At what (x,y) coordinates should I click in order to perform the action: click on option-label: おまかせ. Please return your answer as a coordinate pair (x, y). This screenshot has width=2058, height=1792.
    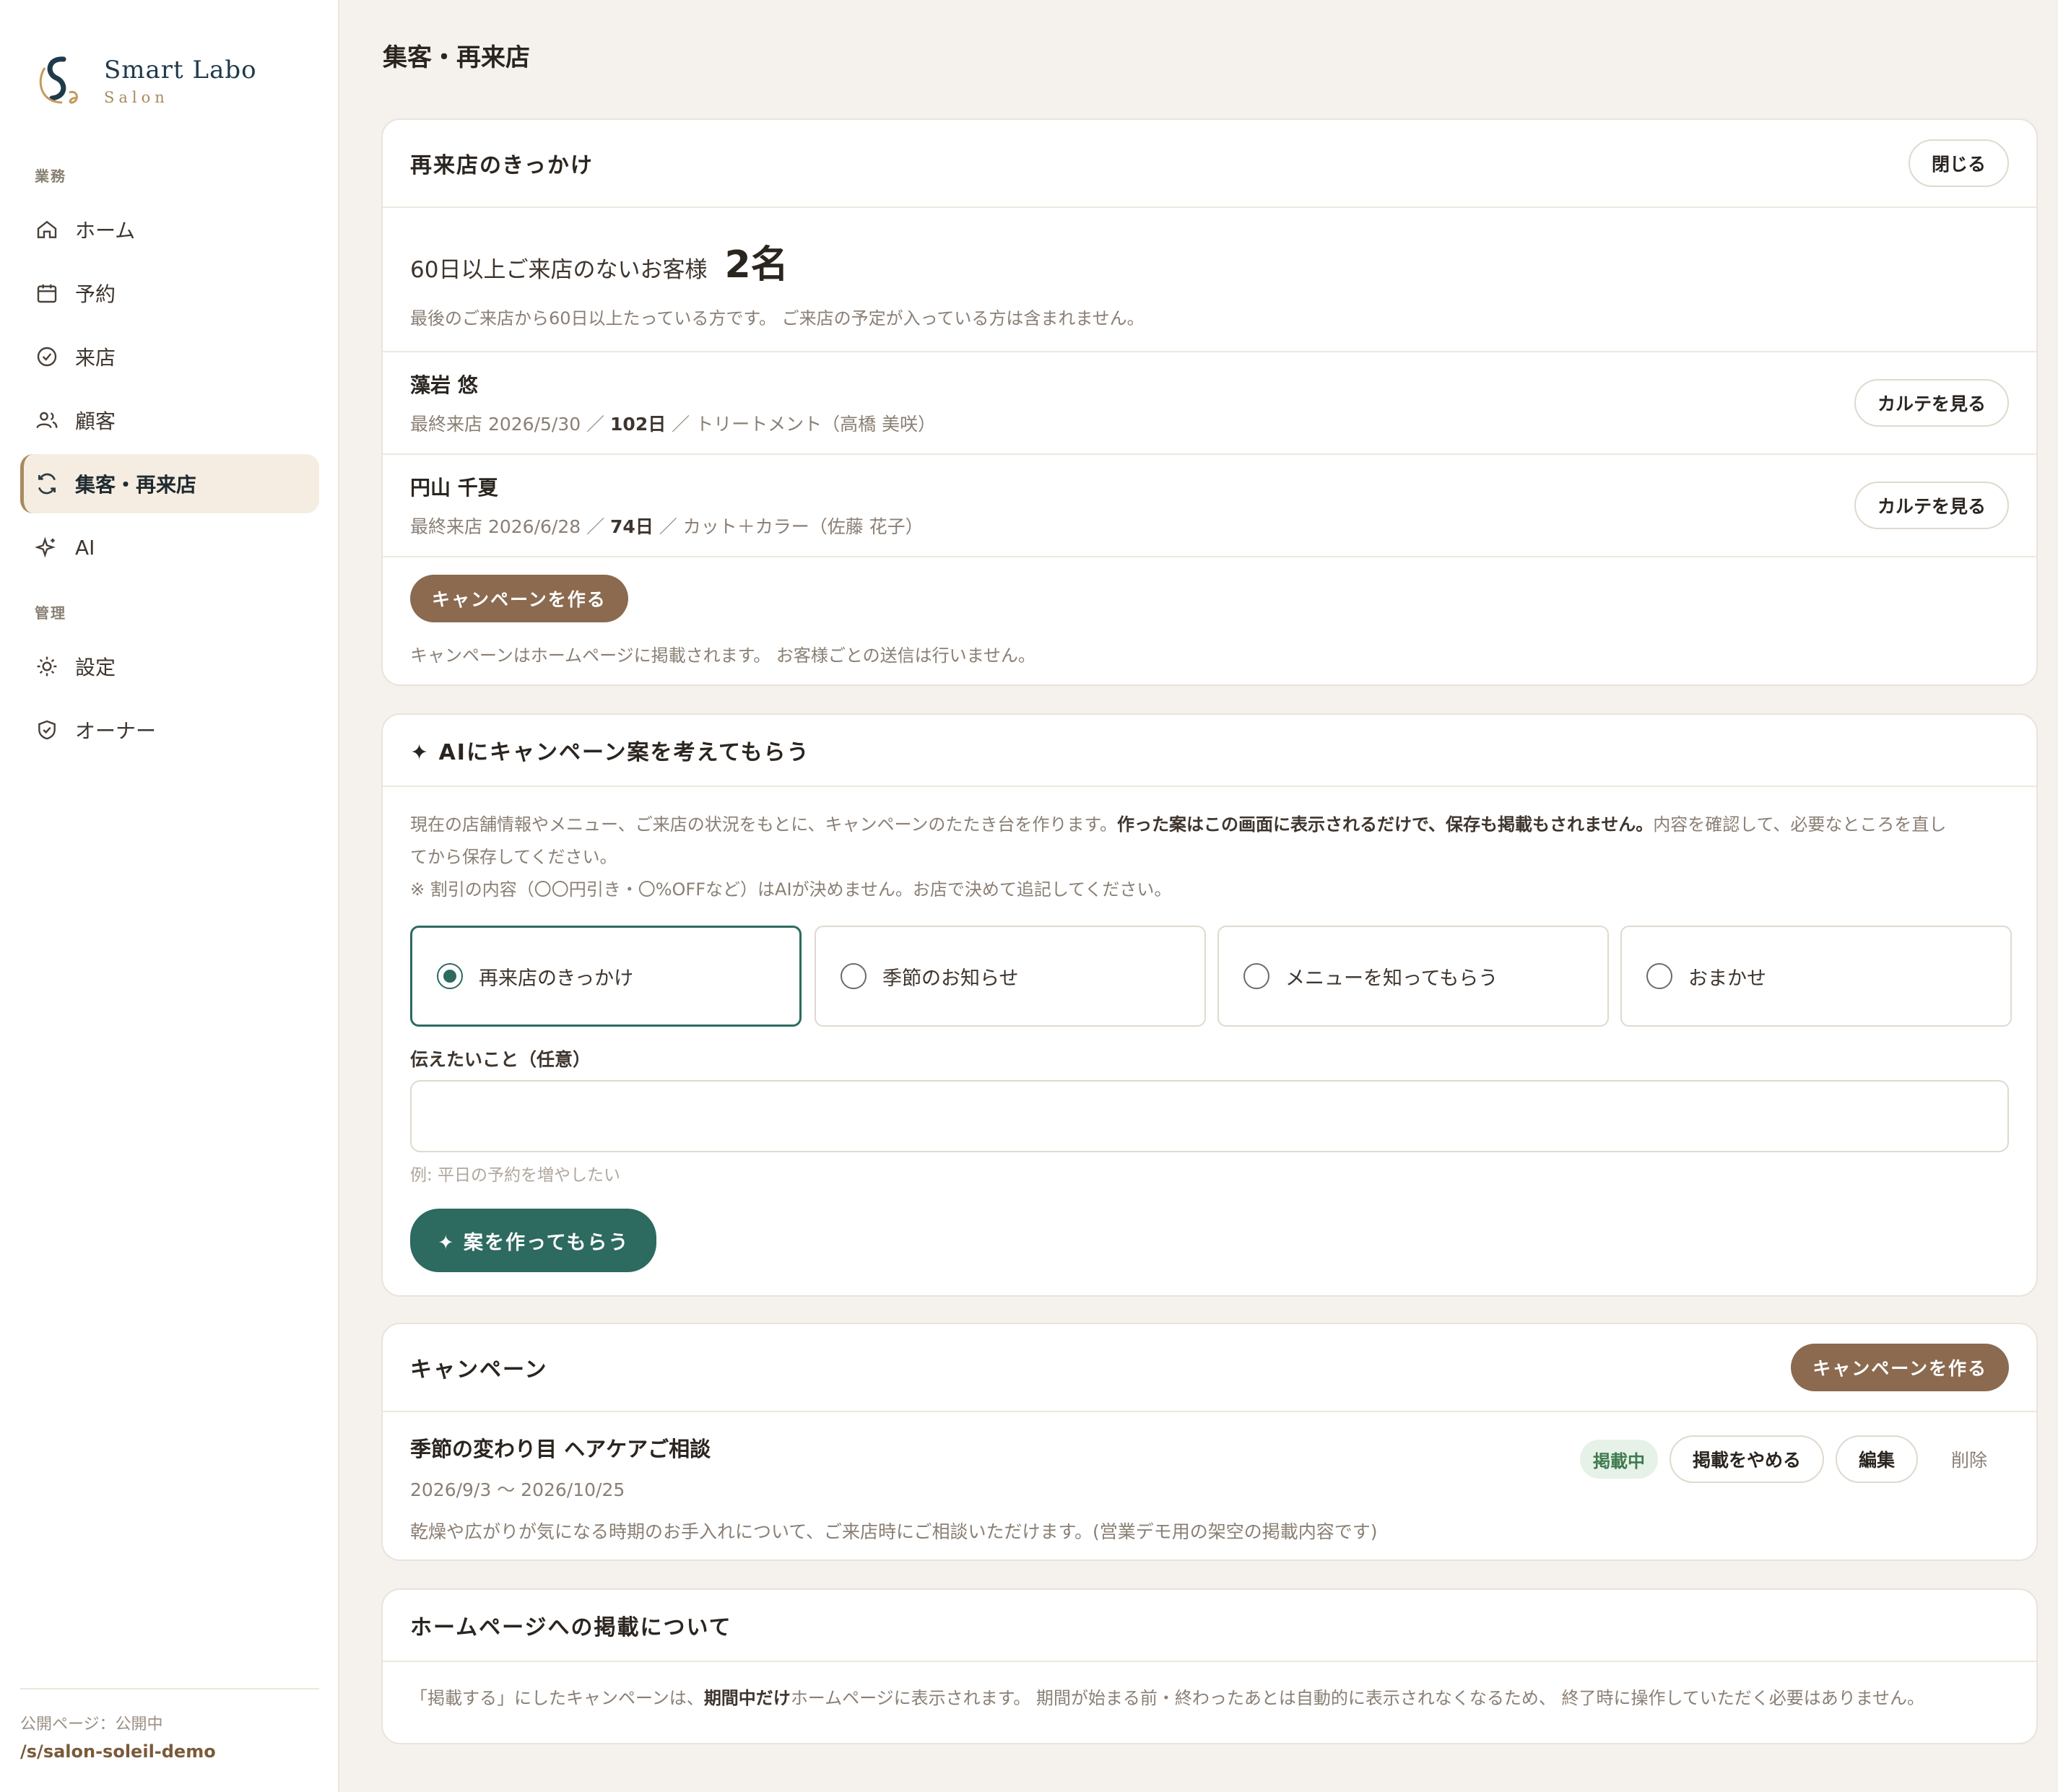
    Looking at the image, I should click on (1727, 978).